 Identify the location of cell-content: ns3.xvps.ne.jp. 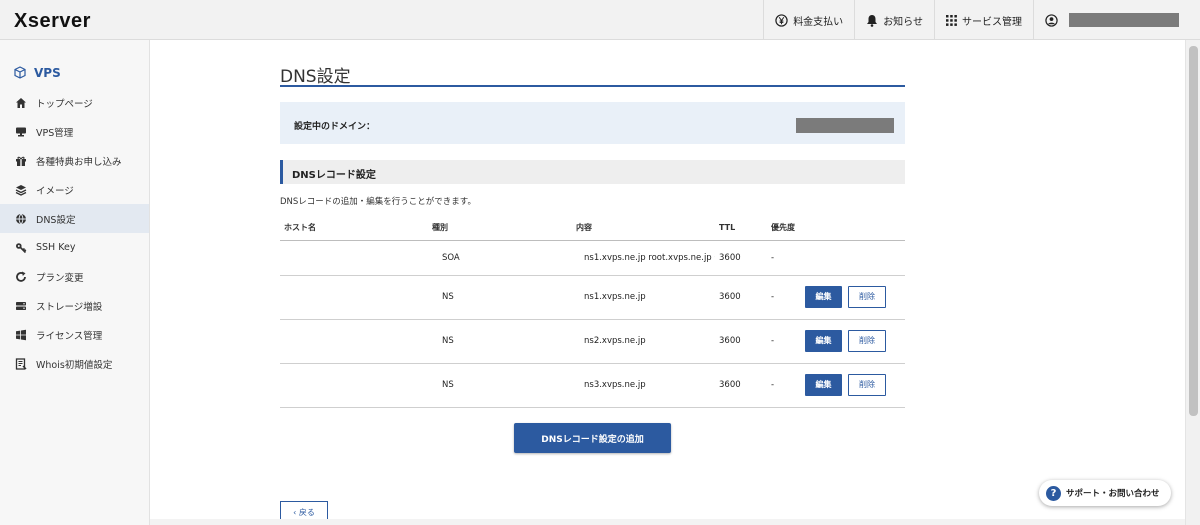
(643, 385).